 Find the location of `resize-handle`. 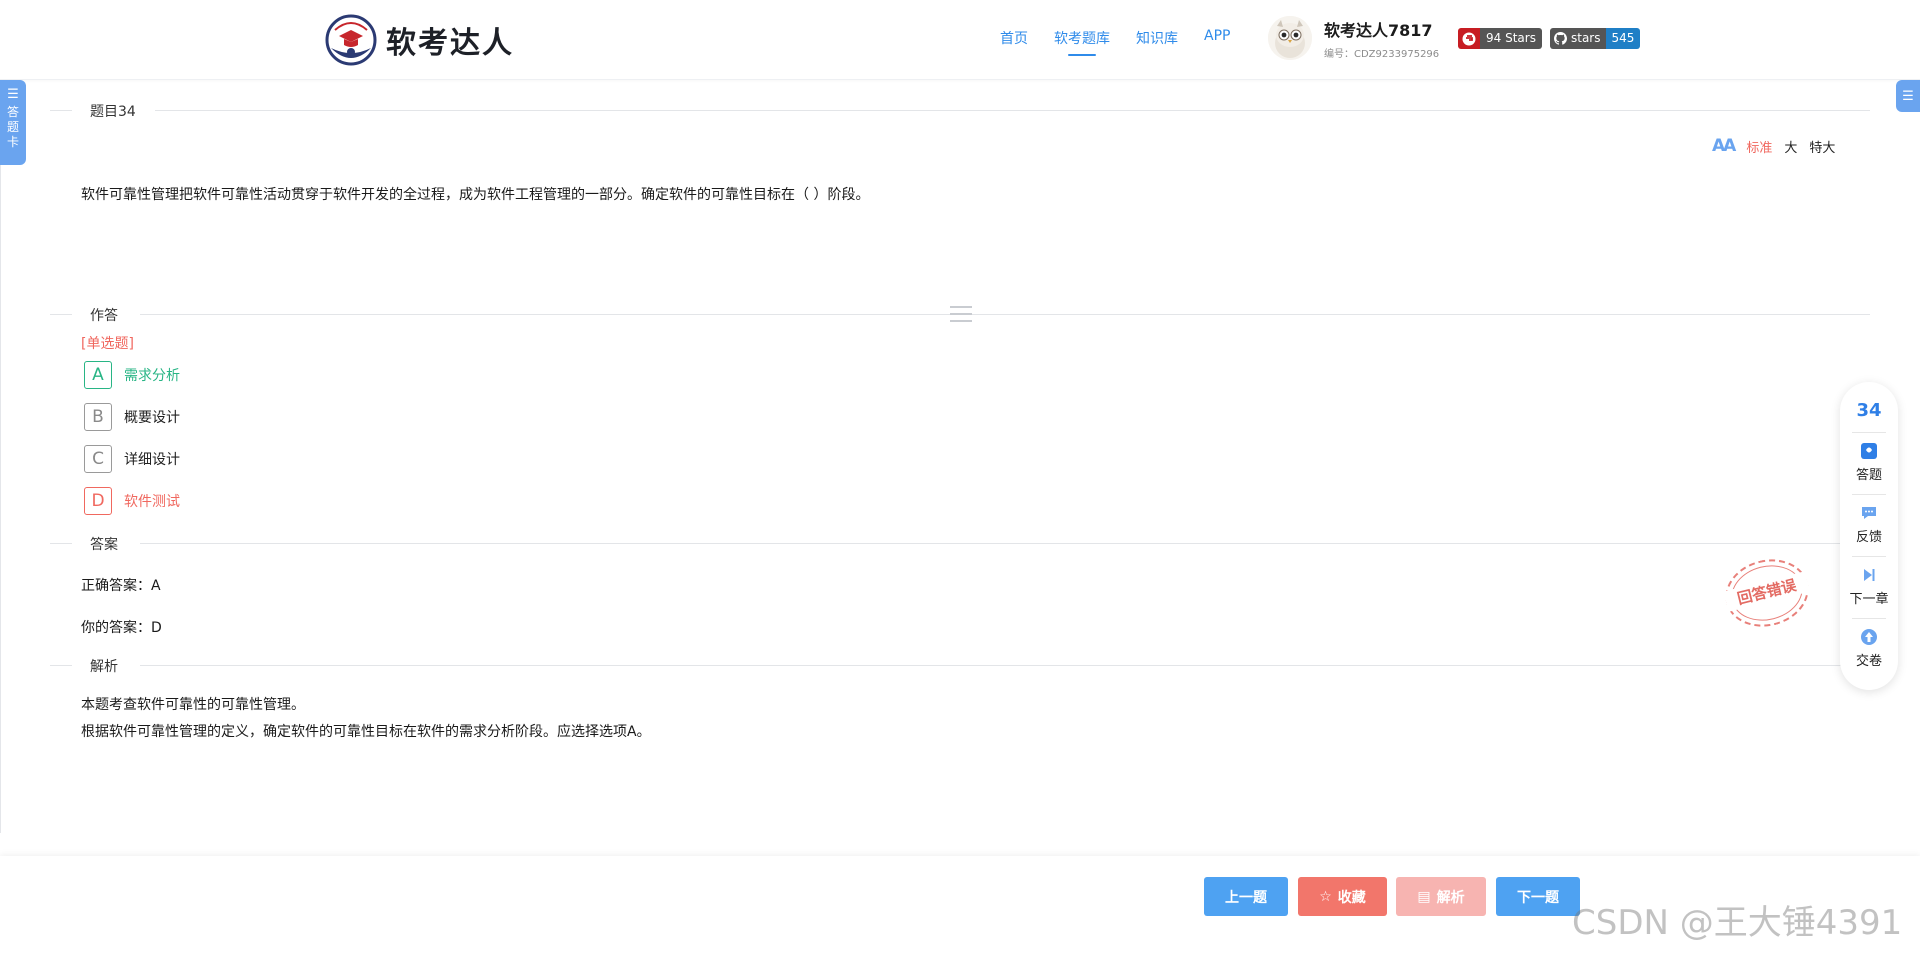

resize-handle is located at coordinates (961, 314).